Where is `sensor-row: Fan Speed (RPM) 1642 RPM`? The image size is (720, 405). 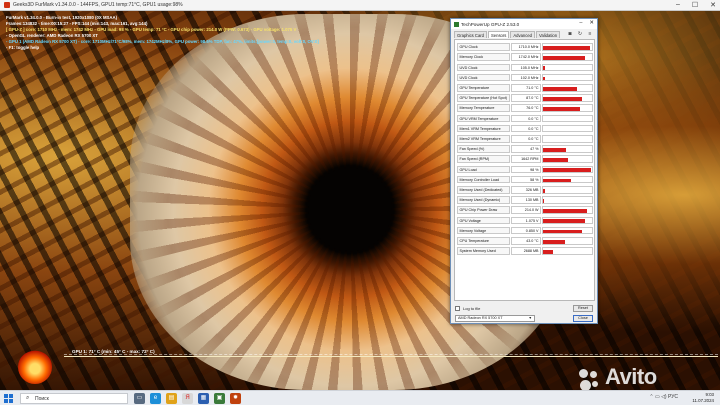 sensor-row: Fan Speed (RPM) 1642 RPM is located at coordinates (525, 159).